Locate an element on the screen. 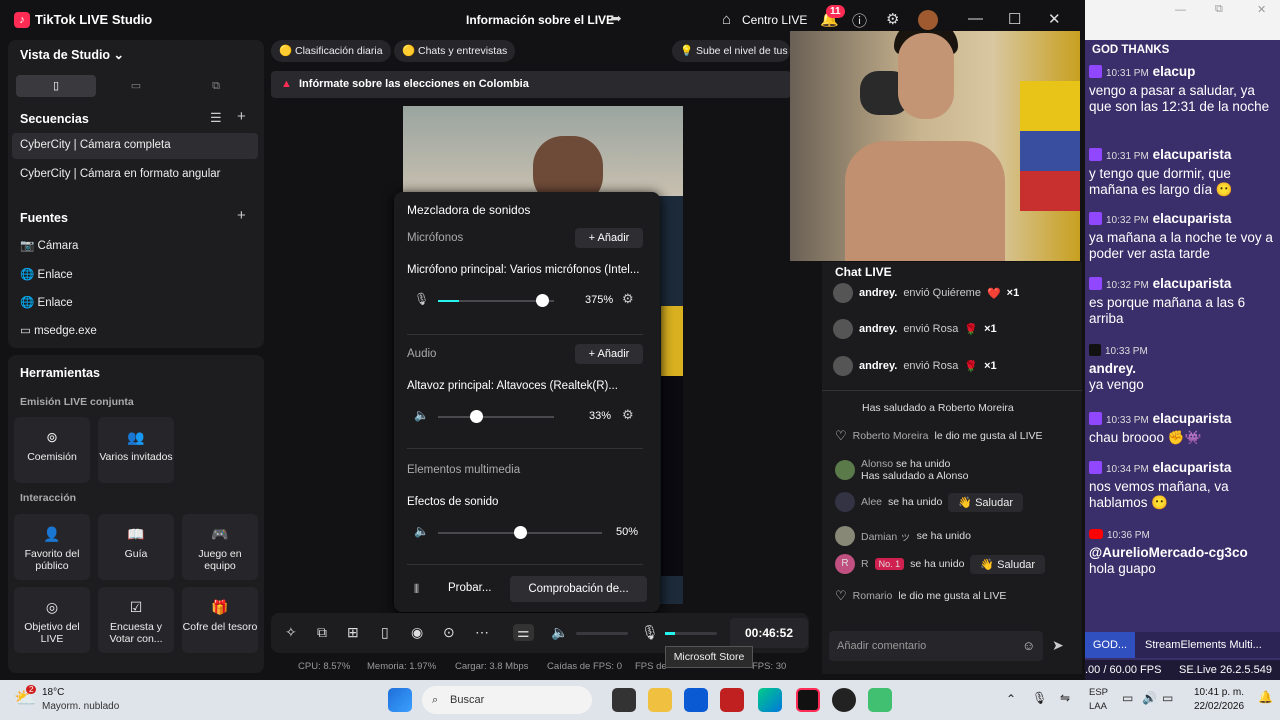 The image size is (1280, 720). live-center-link: Centro LIVE is located at coordinates (774, 20).